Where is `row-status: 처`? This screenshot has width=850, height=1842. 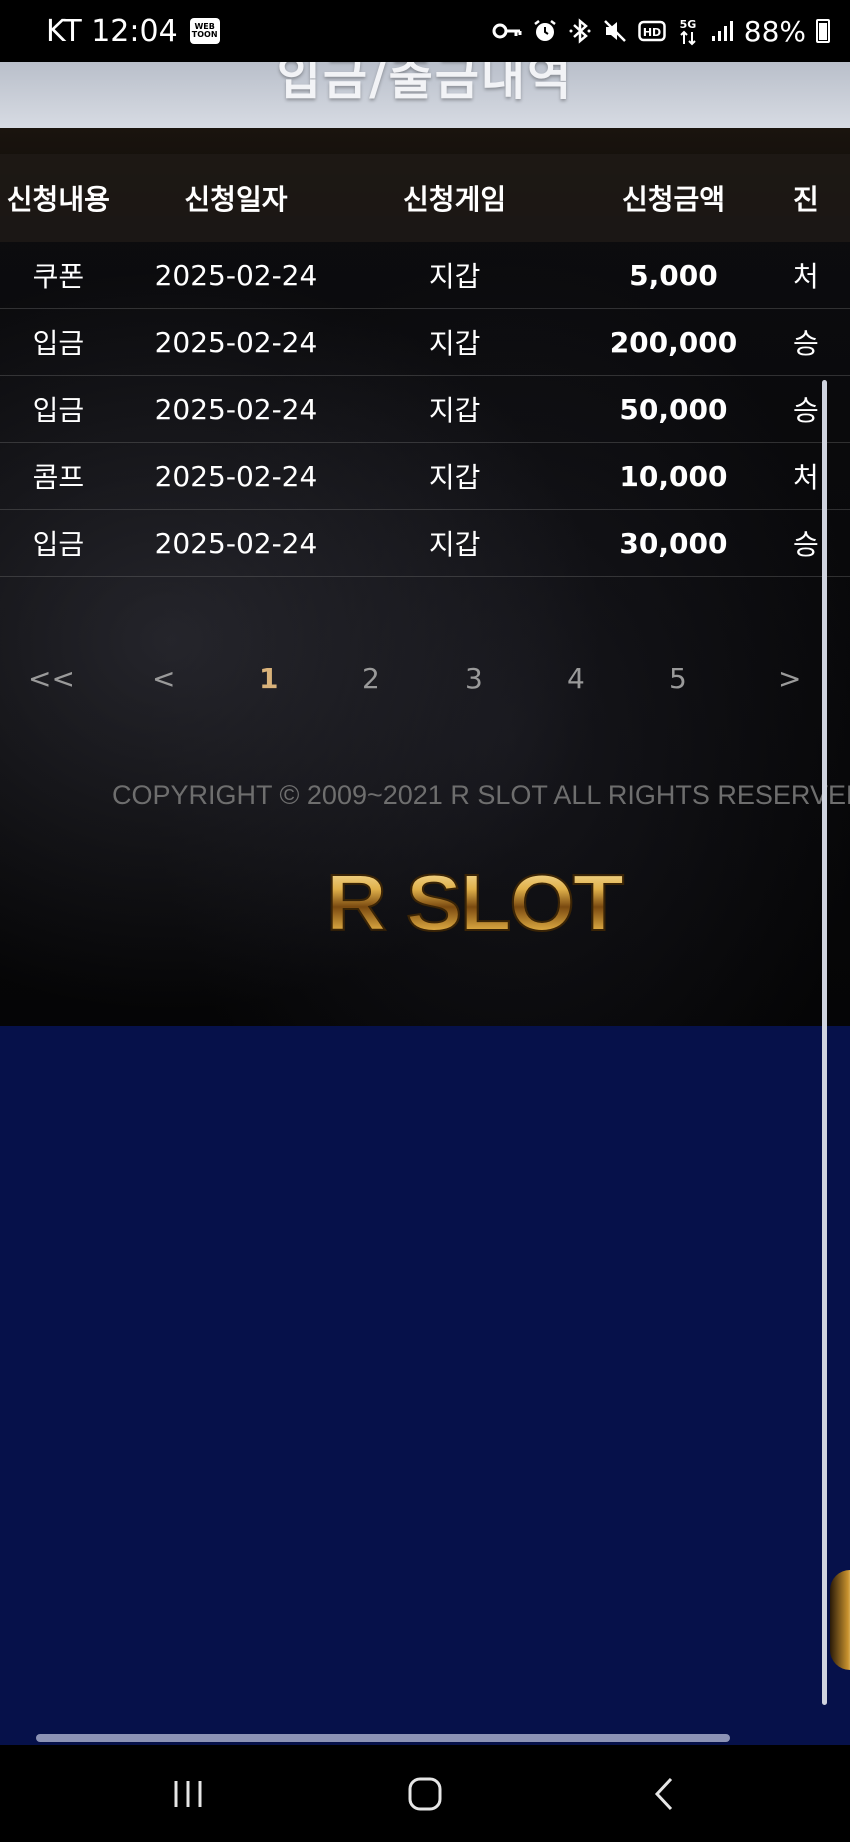
row-status: 처 is located at coordinates (821, 275).